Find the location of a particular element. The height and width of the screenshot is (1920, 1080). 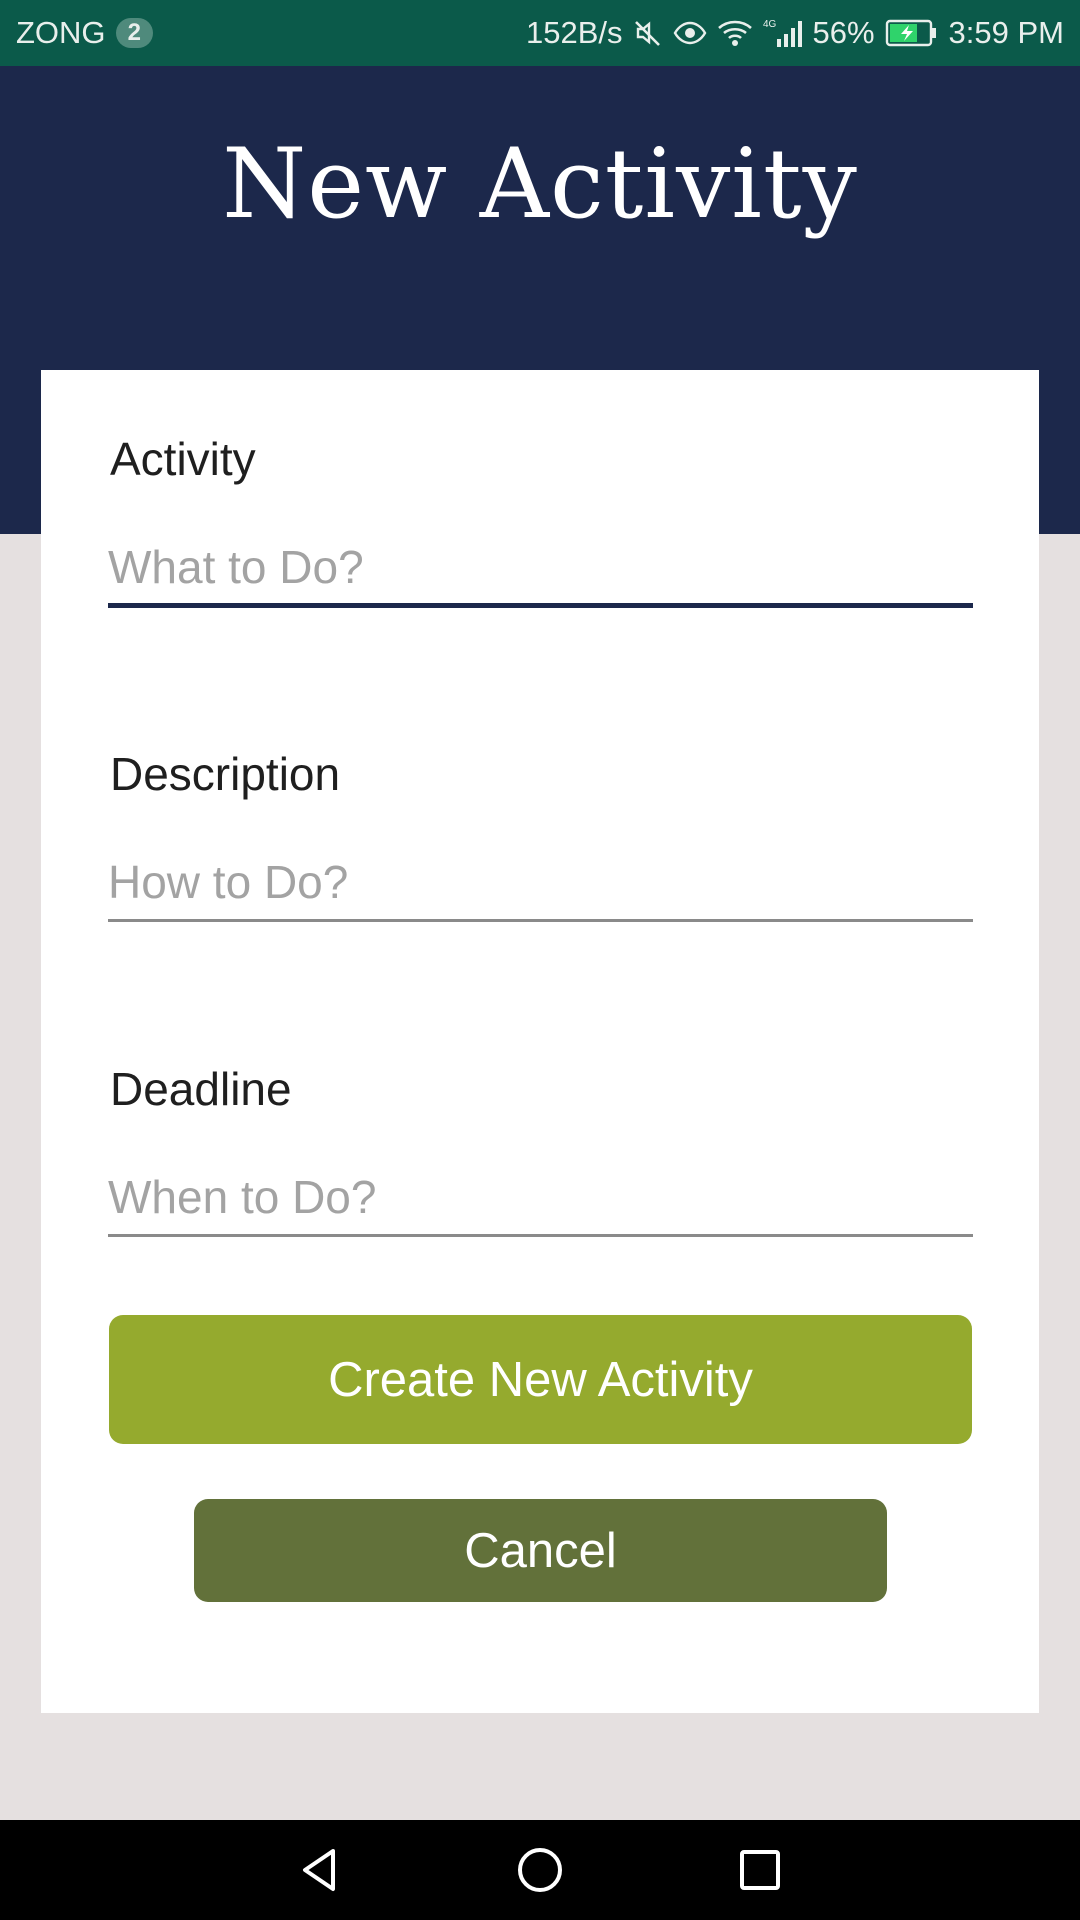

eye-icon is located at coordinates (690, 33).